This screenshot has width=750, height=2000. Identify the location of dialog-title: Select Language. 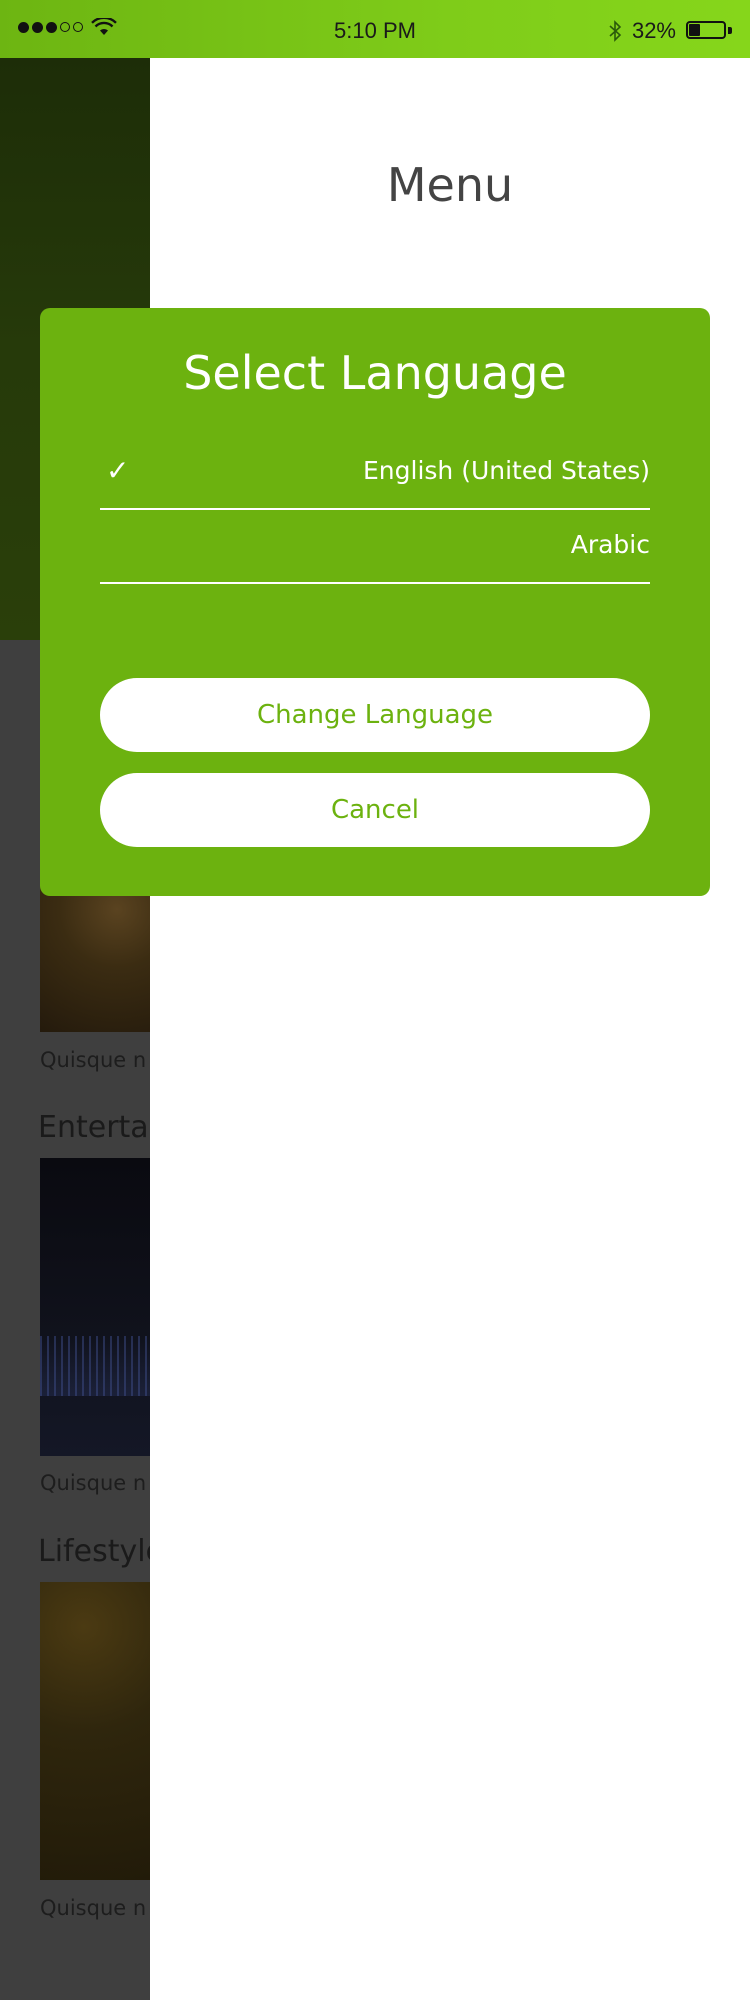
(375, 373).